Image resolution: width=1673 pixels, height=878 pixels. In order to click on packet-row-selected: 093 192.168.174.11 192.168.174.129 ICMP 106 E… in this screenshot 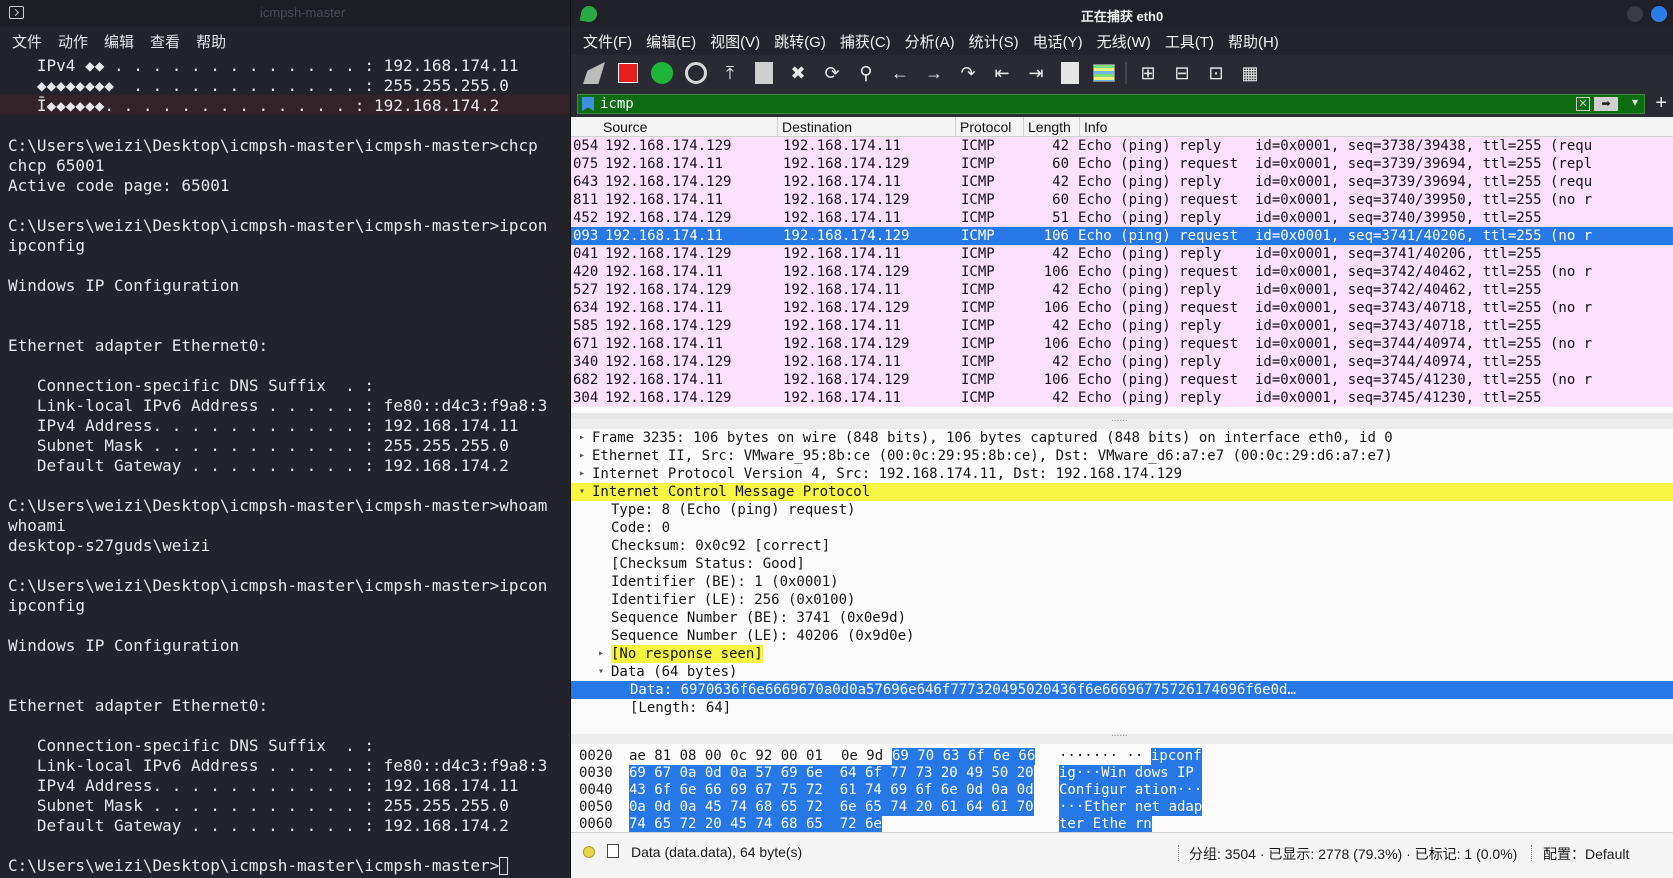, I will do `click(1122, 236)`.